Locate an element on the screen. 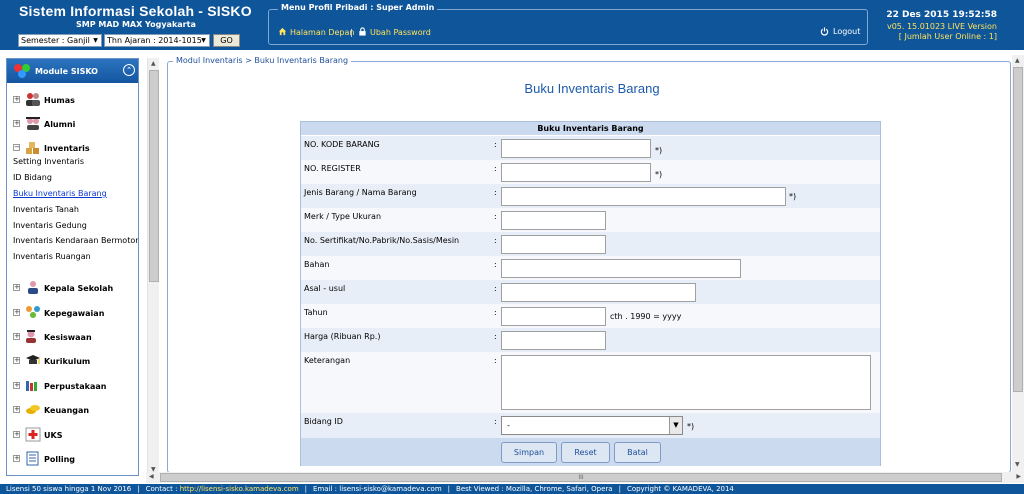  field-label: No. Sertifikat/No.Pabrik/No.Sasis/Mesin is located at coordinates (382, 240).